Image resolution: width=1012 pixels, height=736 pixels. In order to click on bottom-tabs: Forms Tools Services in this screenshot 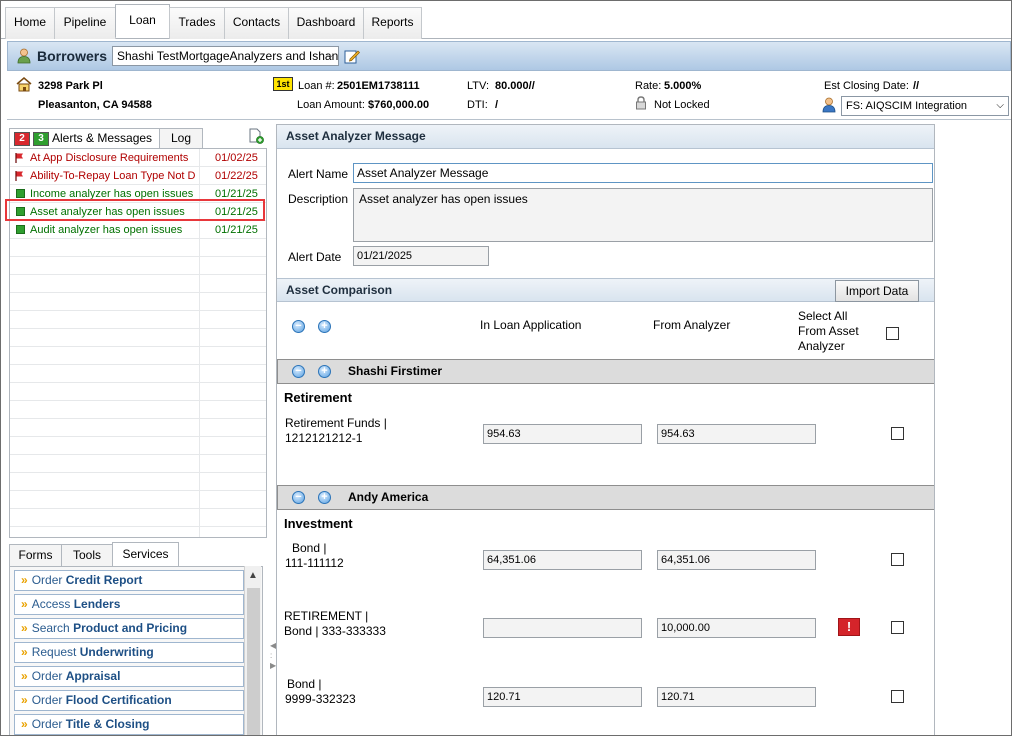, I will do `click(138, 554)`.